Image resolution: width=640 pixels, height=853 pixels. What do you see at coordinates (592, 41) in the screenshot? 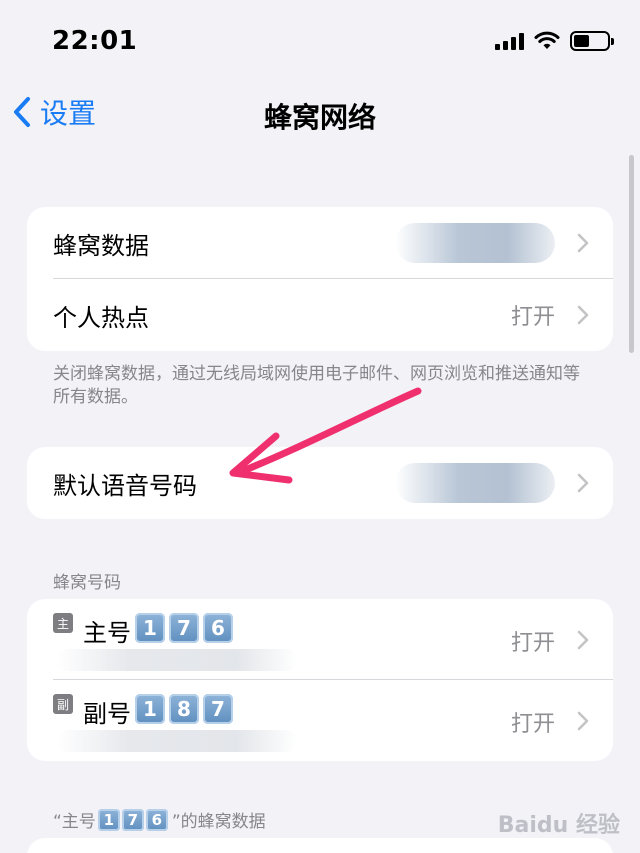
I see `battery-icon` at bounding box center [592, 41].